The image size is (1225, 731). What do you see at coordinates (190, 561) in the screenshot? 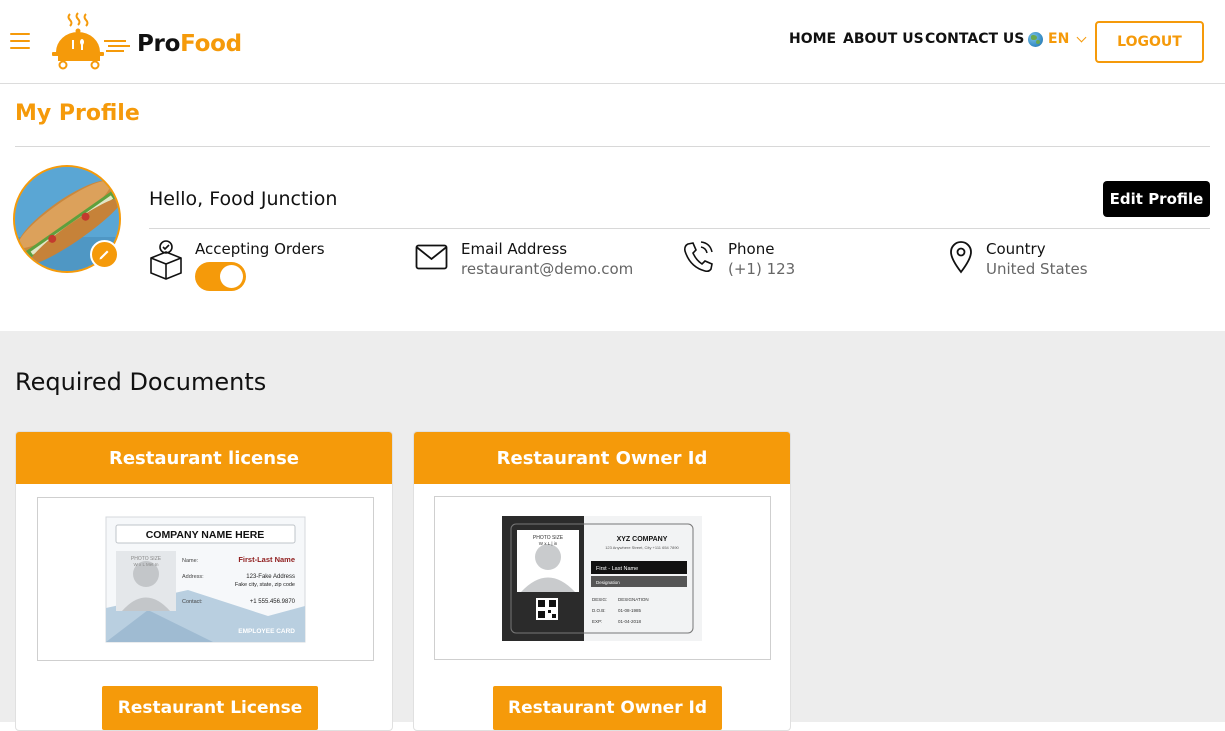
I see `license-name-label: Name:` at bounding box center [190, 561].